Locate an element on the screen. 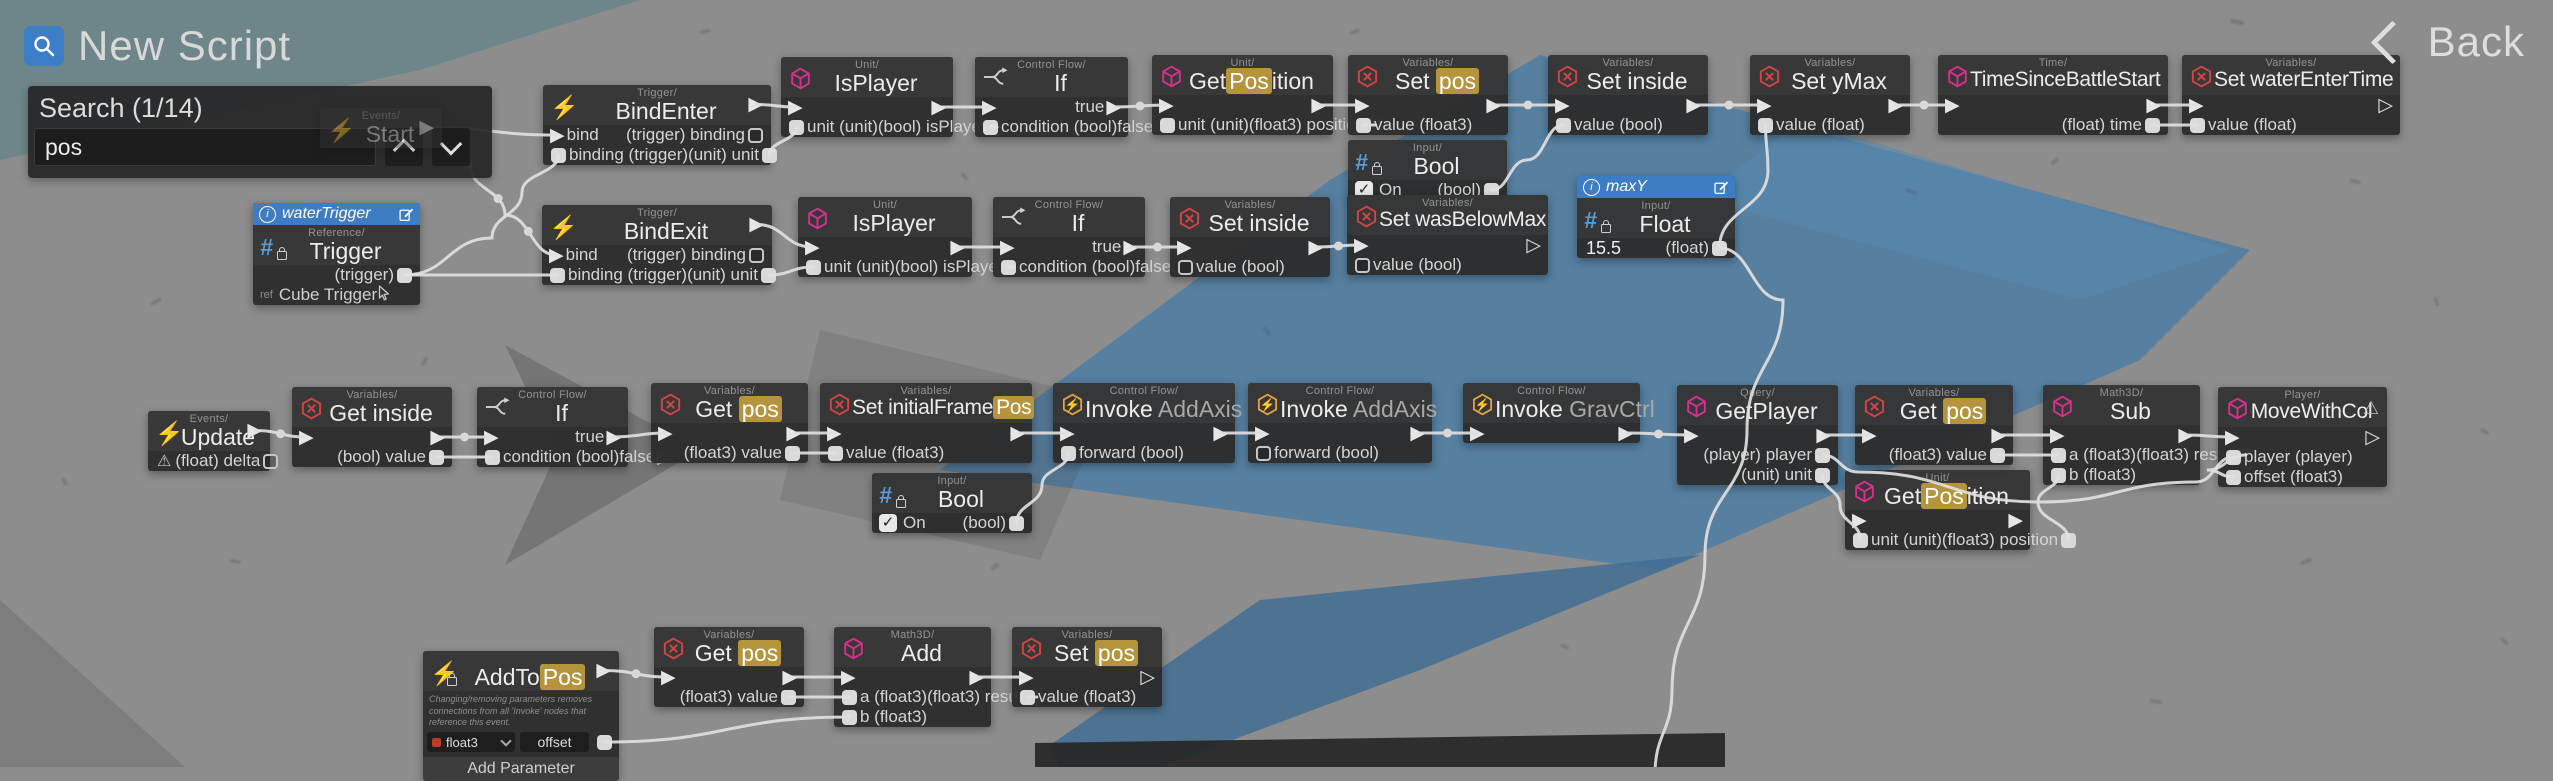 This screenshot has height=781, width=2553. node-setwbm: Variables/Set wasBelowMax ▶ ▷ value (bool) is located at coordinates (1447, 235).